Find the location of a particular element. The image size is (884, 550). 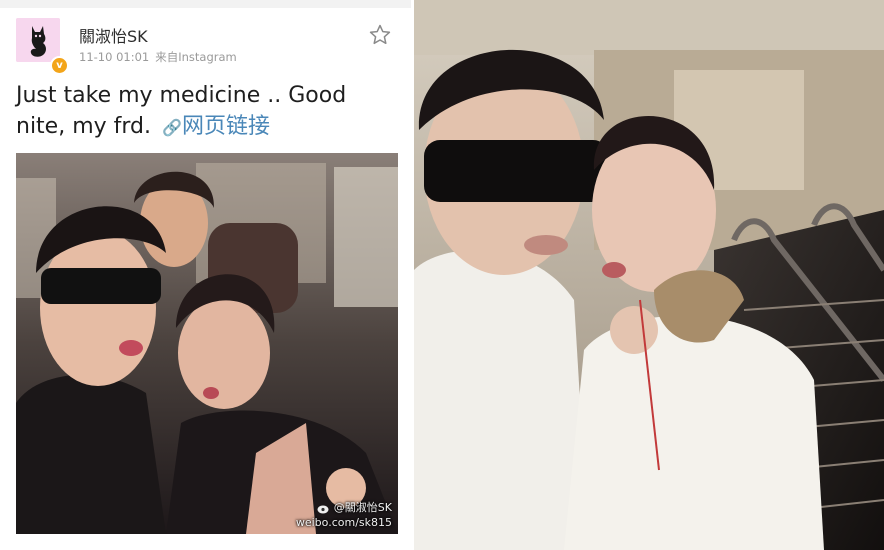

cat-logo-icon is located at coordinates (38, 40).